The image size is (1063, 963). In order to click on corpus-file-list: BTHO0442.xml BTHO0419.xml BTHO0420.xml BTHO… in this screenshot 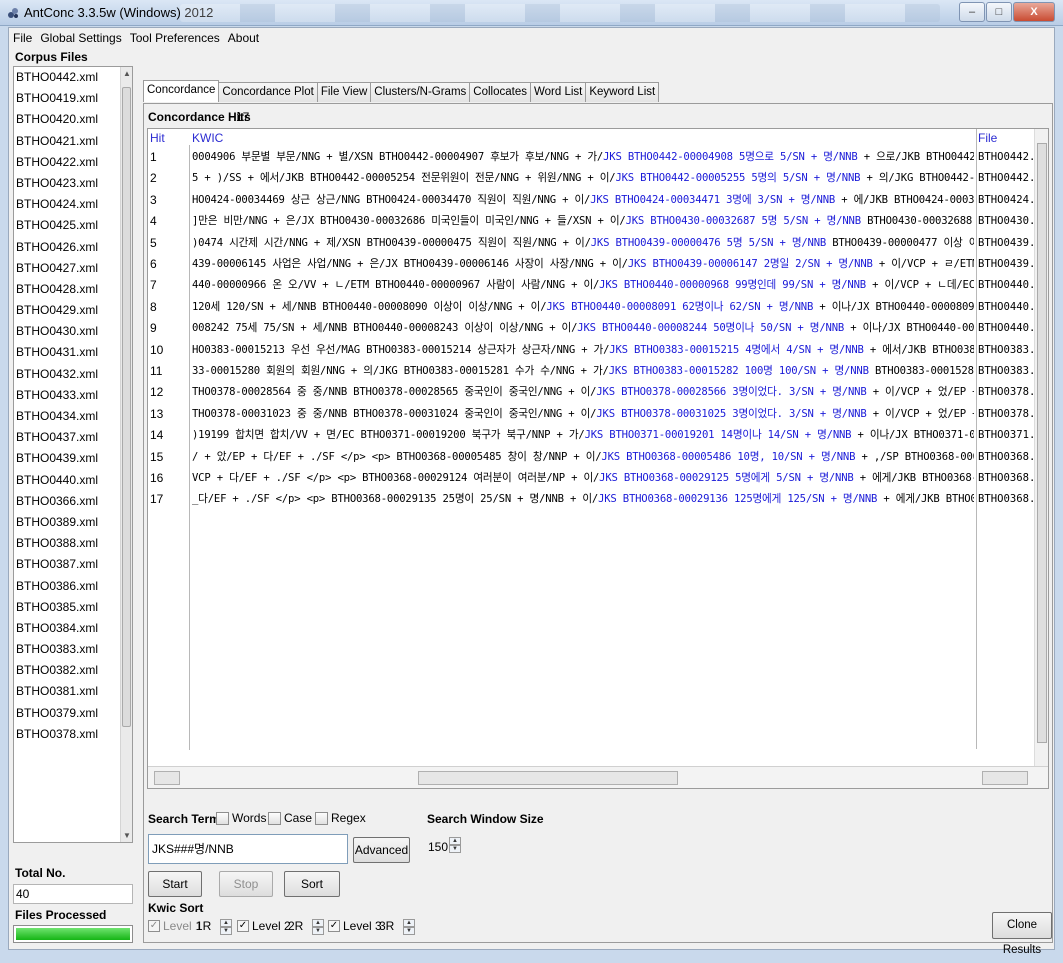, I will do `click(73, 454)`.